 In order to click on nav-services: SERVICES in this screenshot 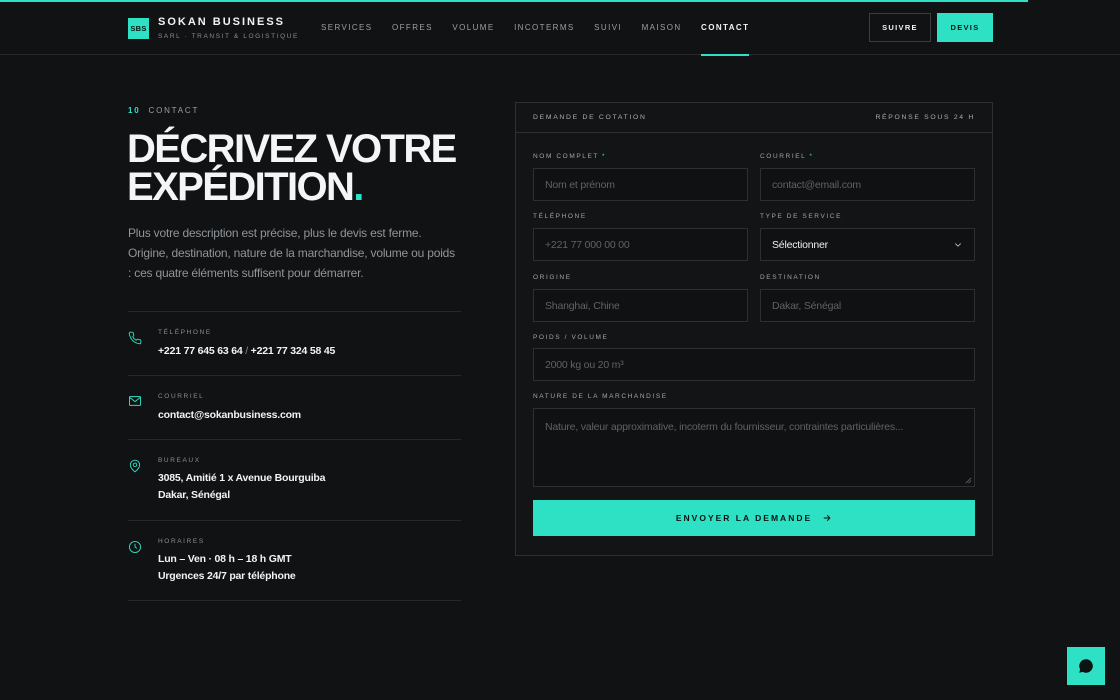, I will do `click(347, 27)`.